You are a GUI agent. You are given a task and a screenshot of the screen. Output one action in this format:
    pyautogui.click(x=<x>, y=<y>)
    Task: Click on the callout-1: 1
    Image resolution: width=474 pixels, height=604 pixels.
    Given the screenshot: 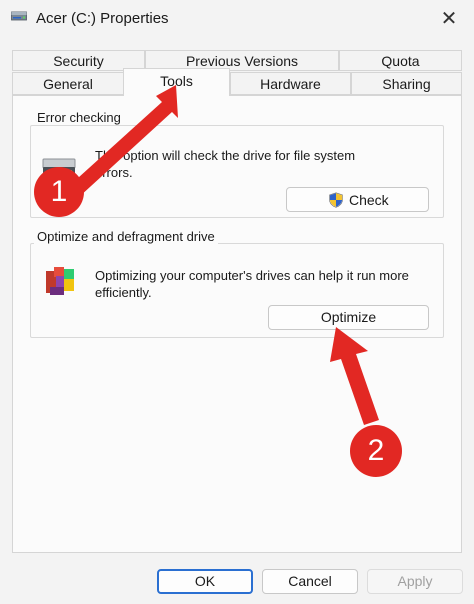 What is the action you would take?
    pyautogui.click(x=59, y=192)
    